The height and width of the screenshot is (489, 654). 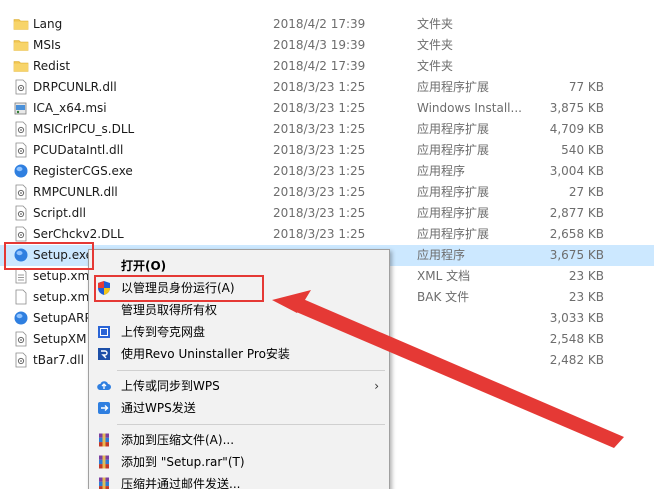 I want to click on file-size: 2,548 KB, so click(x=576, y=339).